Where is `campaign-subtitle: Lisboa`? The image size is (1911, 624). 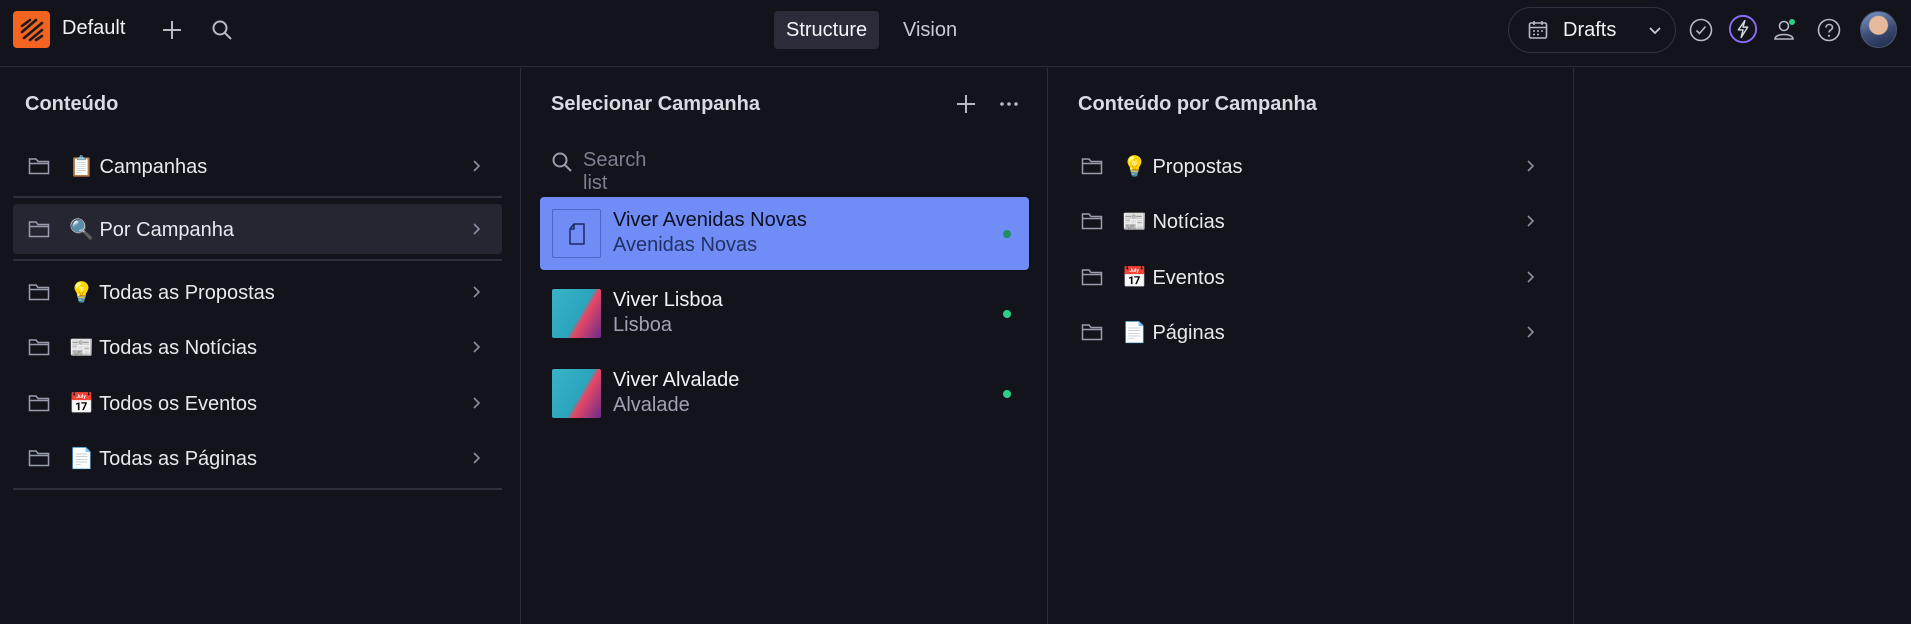
campaign-subtitle: Lisboa is located at coordinates (642, 325).